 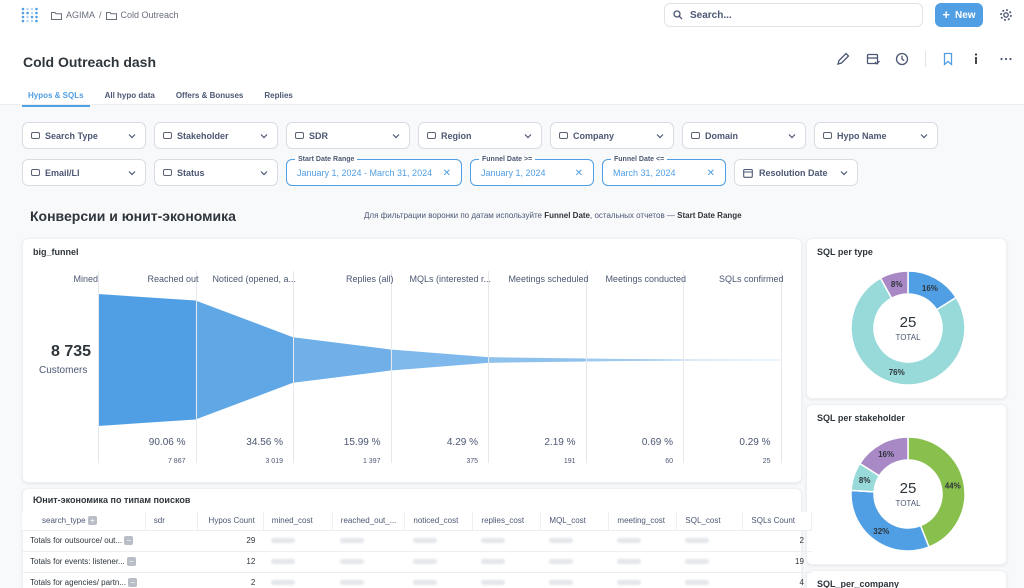 What do you see at coordinates (130, 97) in the screenshot?
I see `tab-all-hypo-data: All hypo data` at bounding box center [130, 97].